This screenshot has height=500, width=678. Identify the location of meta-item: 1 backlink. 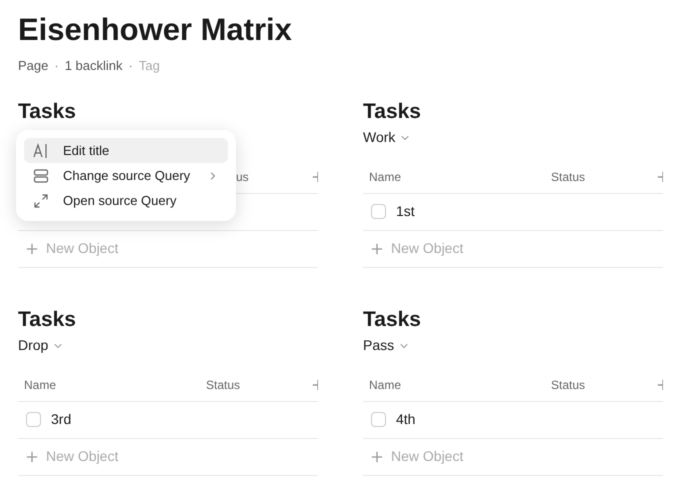
(93, 66).